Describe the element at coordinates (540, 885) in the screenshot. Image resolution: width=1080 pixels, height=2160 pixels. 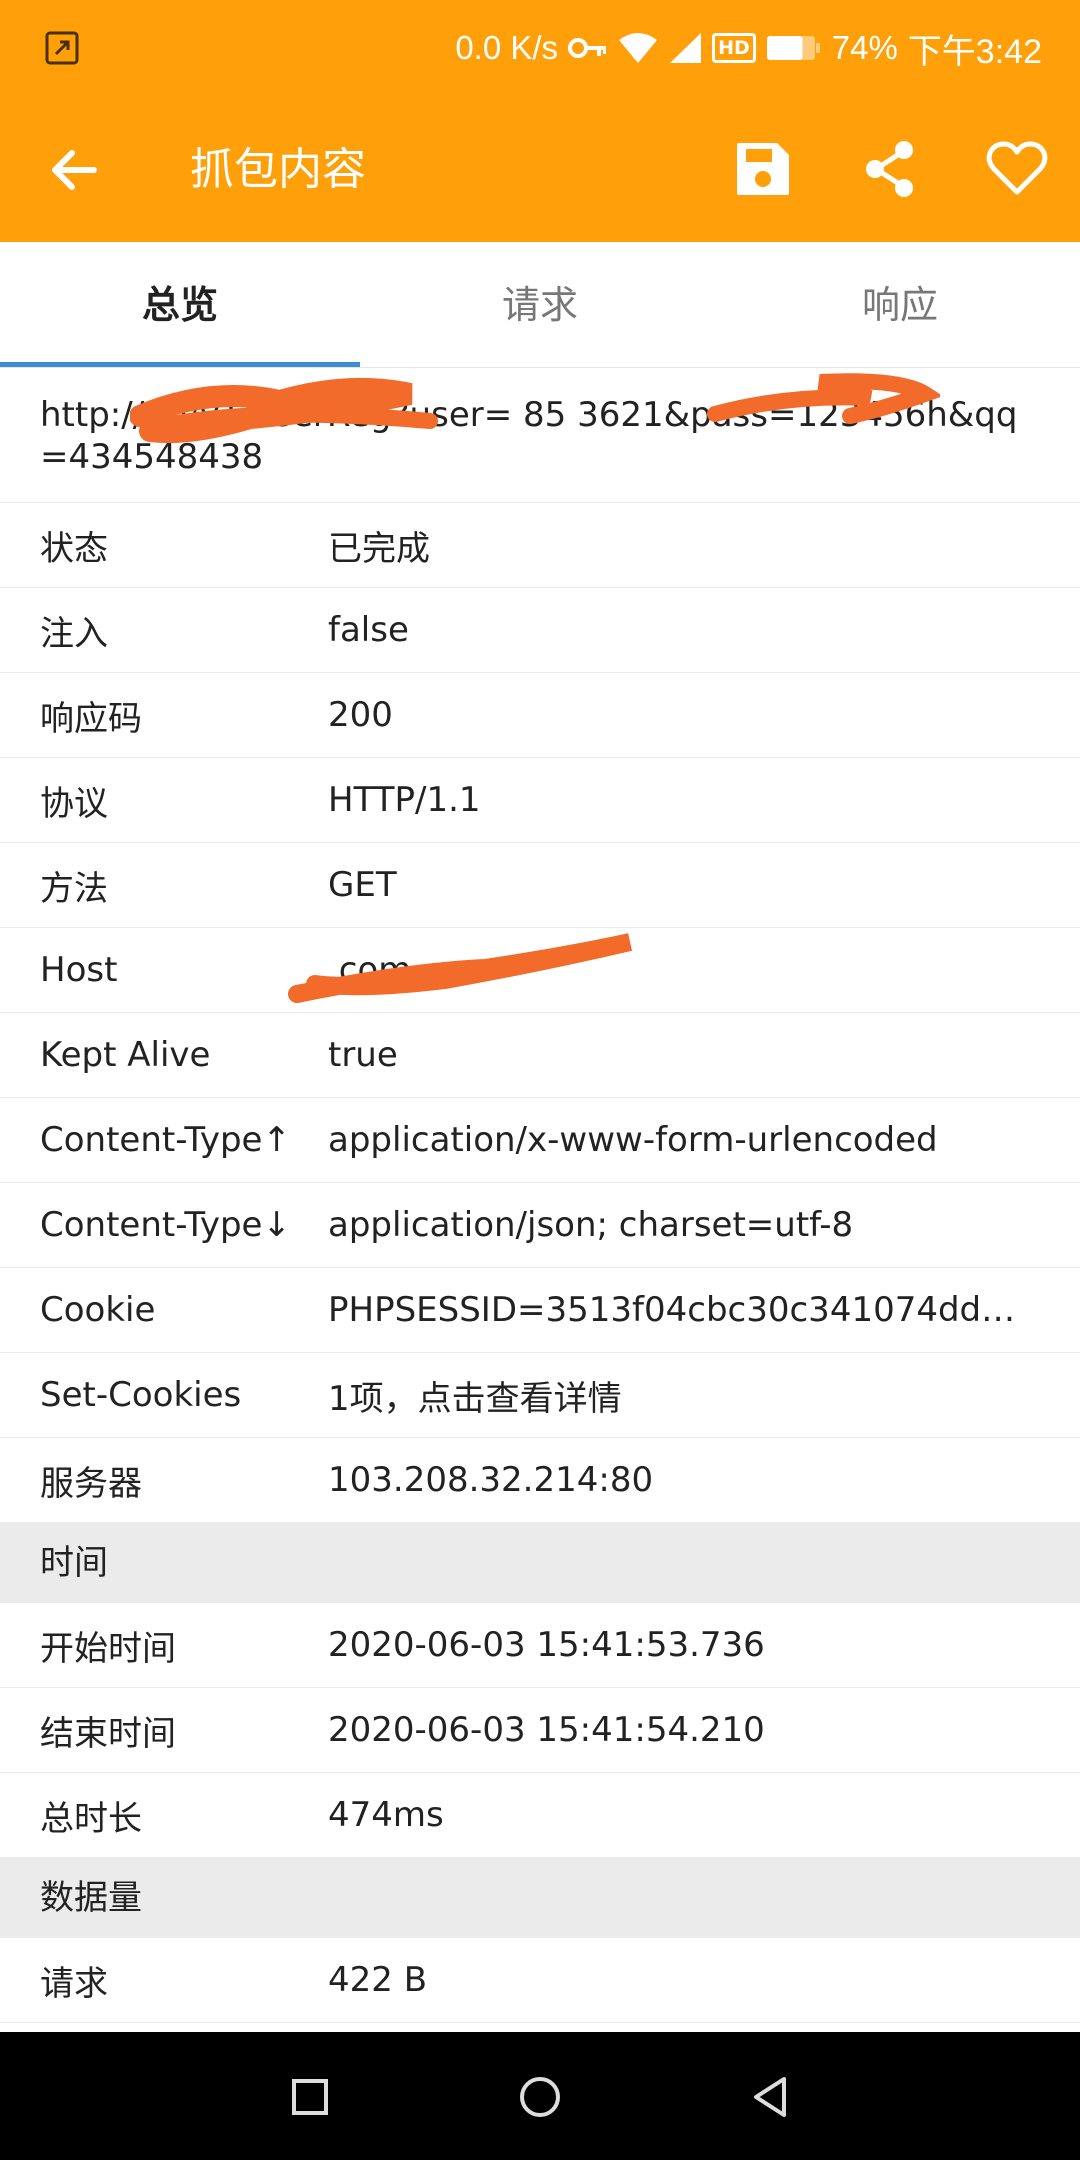
I see `row-method: 方法 GET` at that location.